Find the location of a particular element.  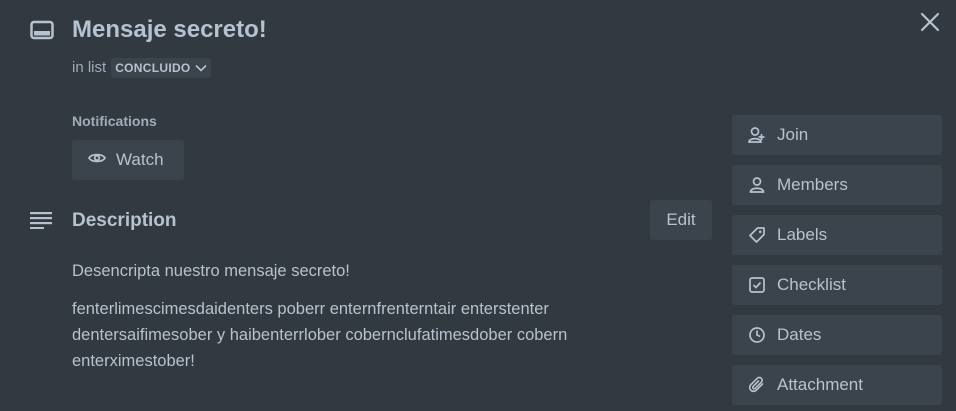

description-icon is located at coordinates (41, 220).